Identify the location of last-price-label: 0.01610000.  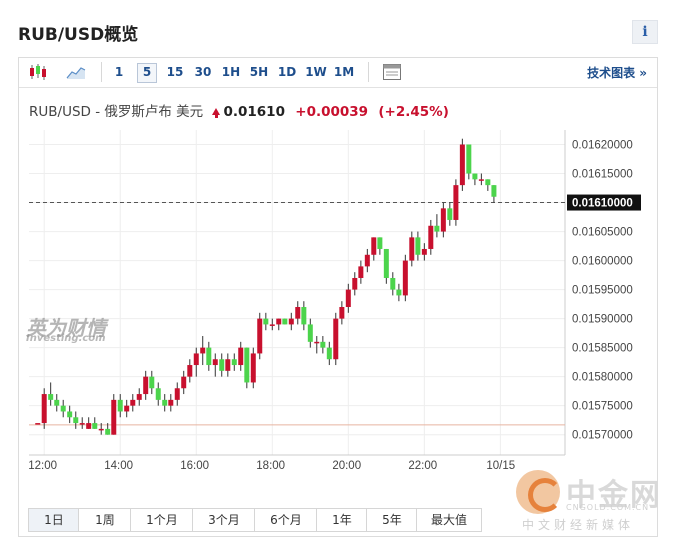
(602, 204).